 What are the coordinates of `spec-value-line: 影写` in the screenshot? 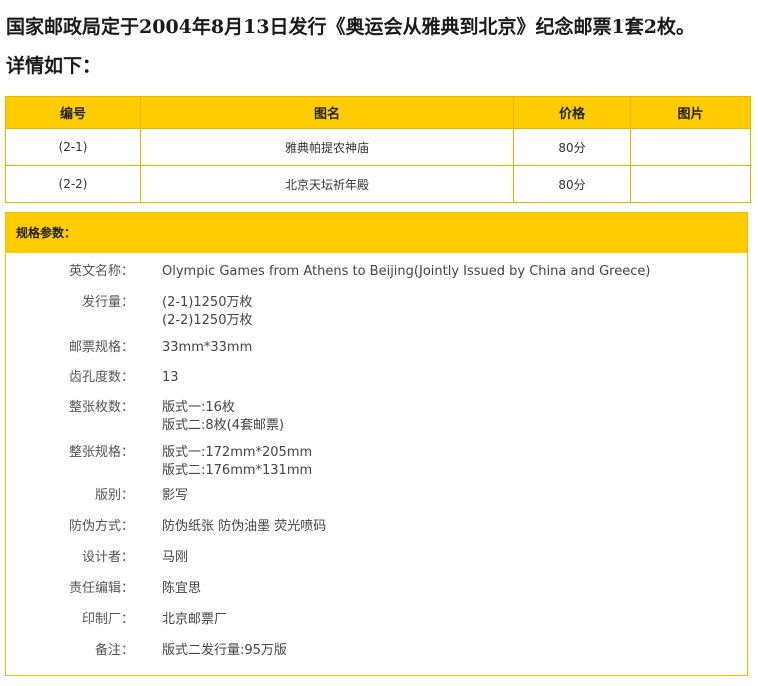 It's located at (175, 495).